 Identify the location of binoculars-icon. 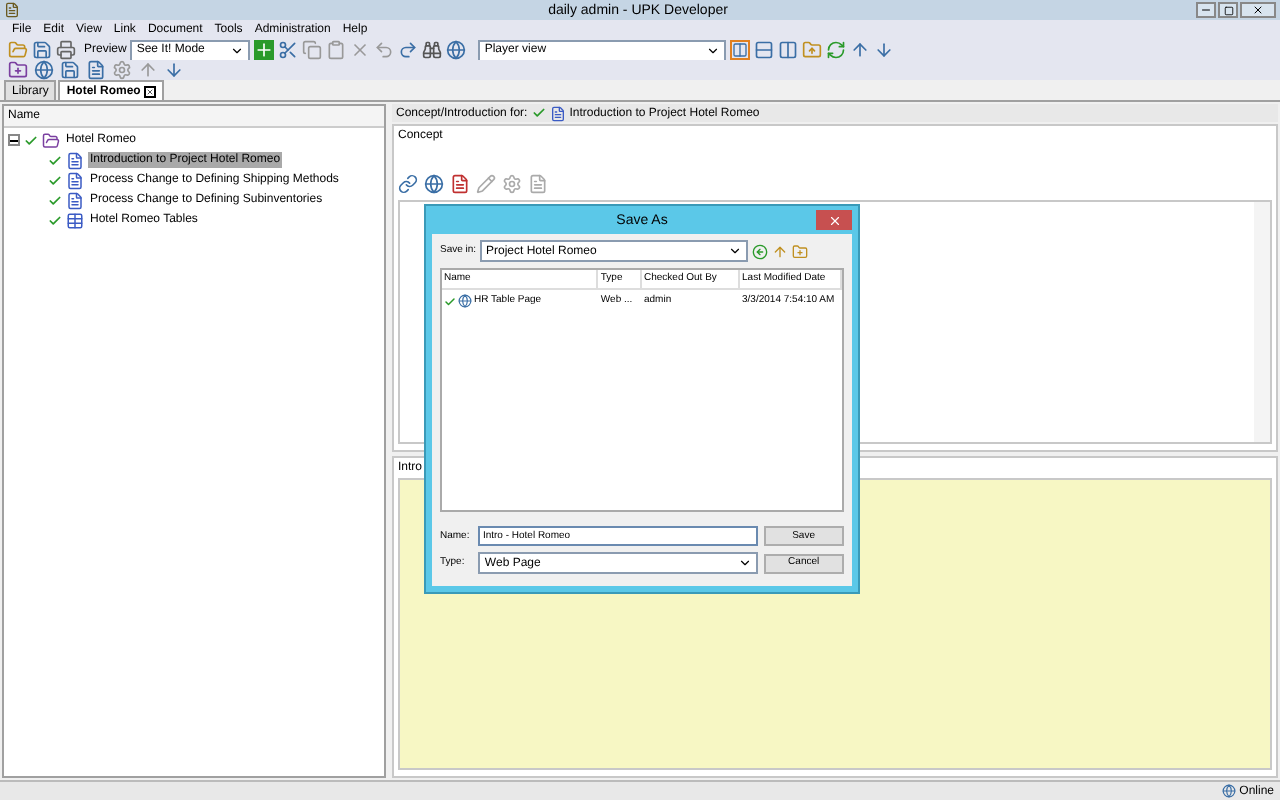
(432, 50).